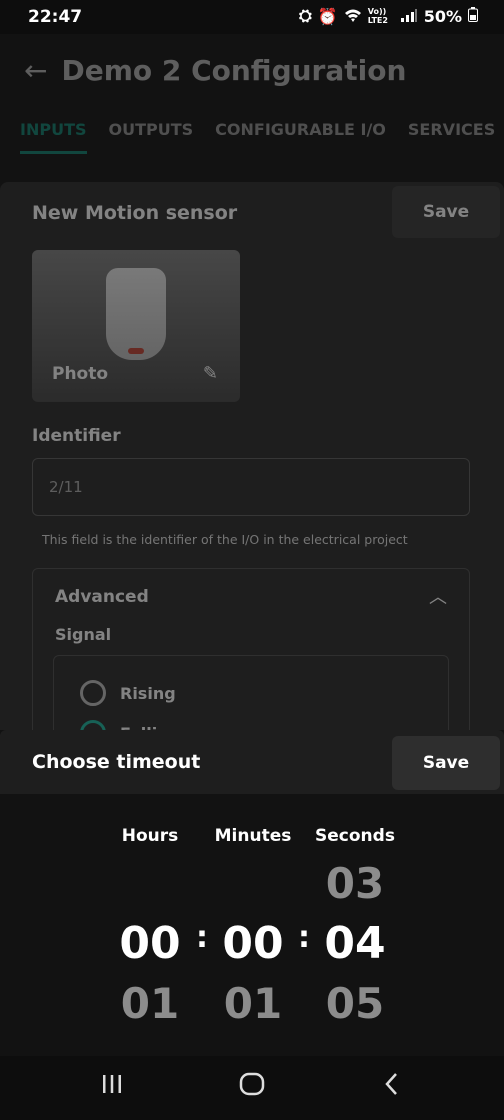 The width and height of the screenshot is (504, 1120). I want to click on photo-picker: Photo ✎, so click(136, 326).